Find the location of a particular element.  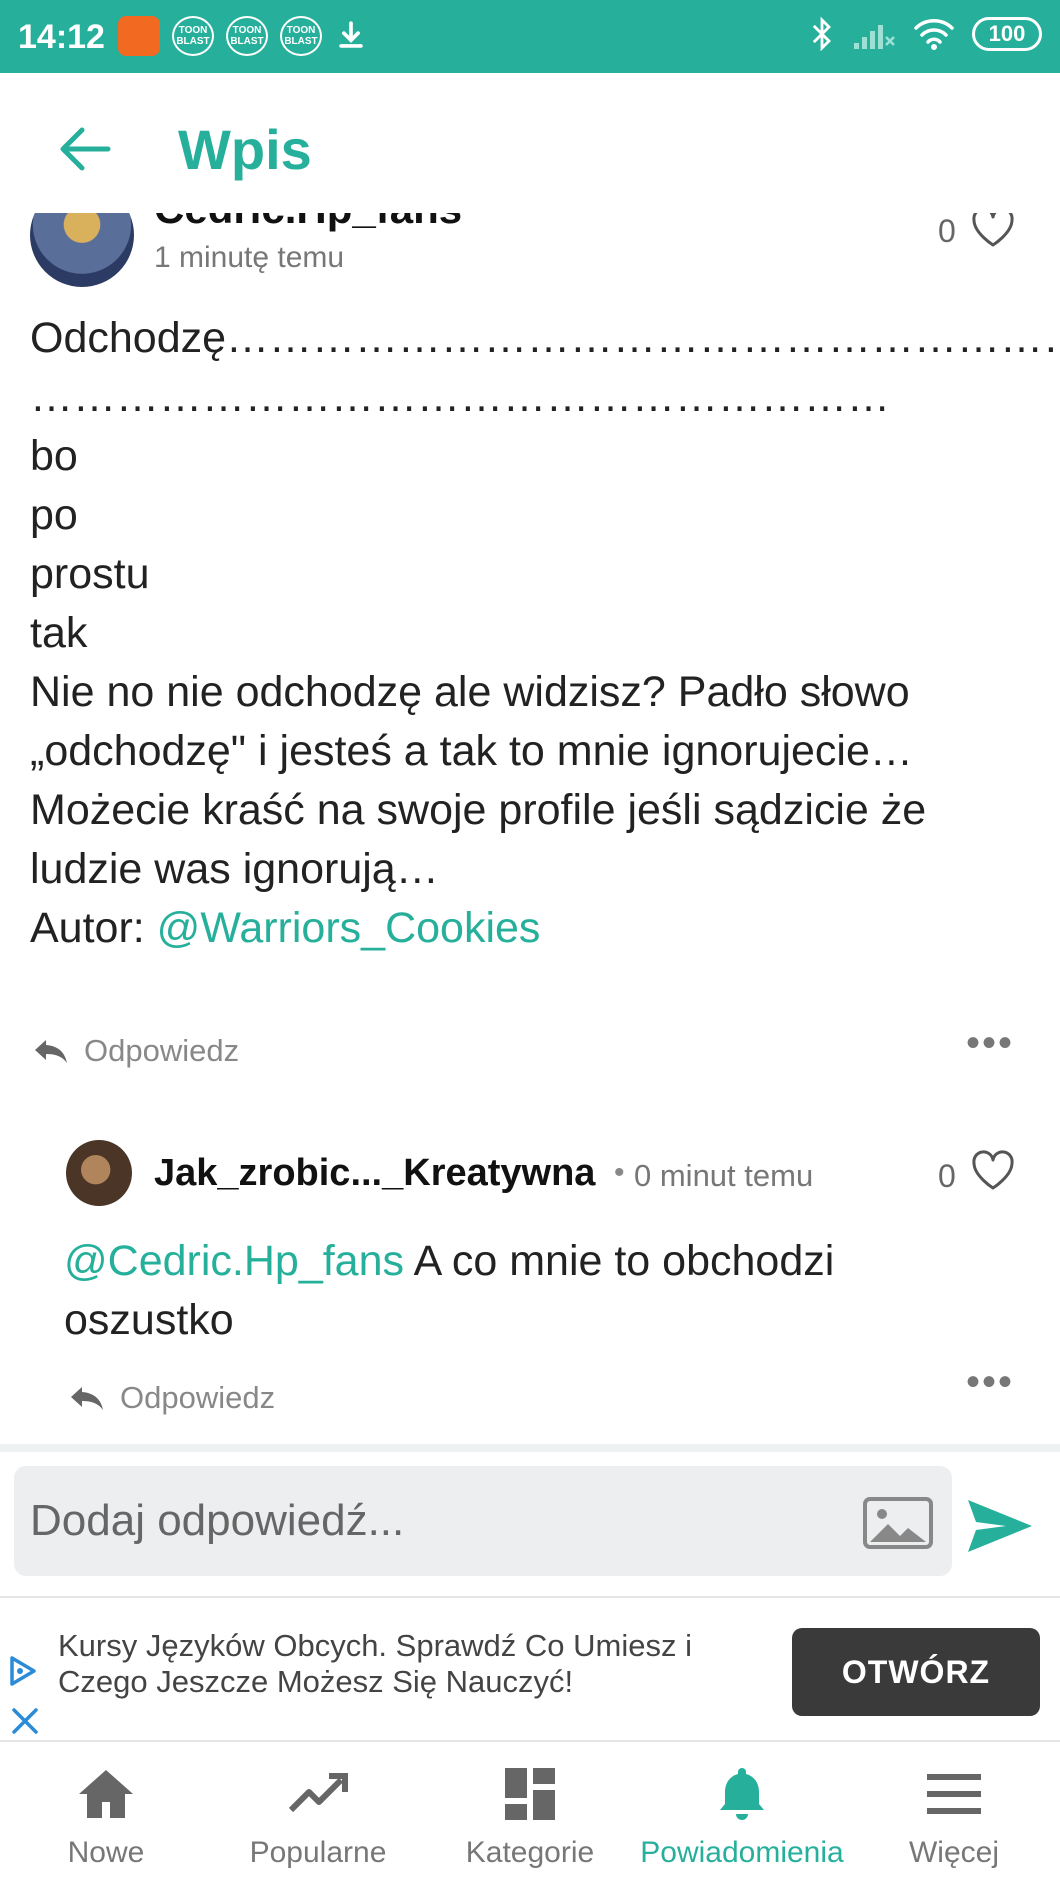

mention-link: @Cedric.Hp_fans is located at coordinates (234, 1261).